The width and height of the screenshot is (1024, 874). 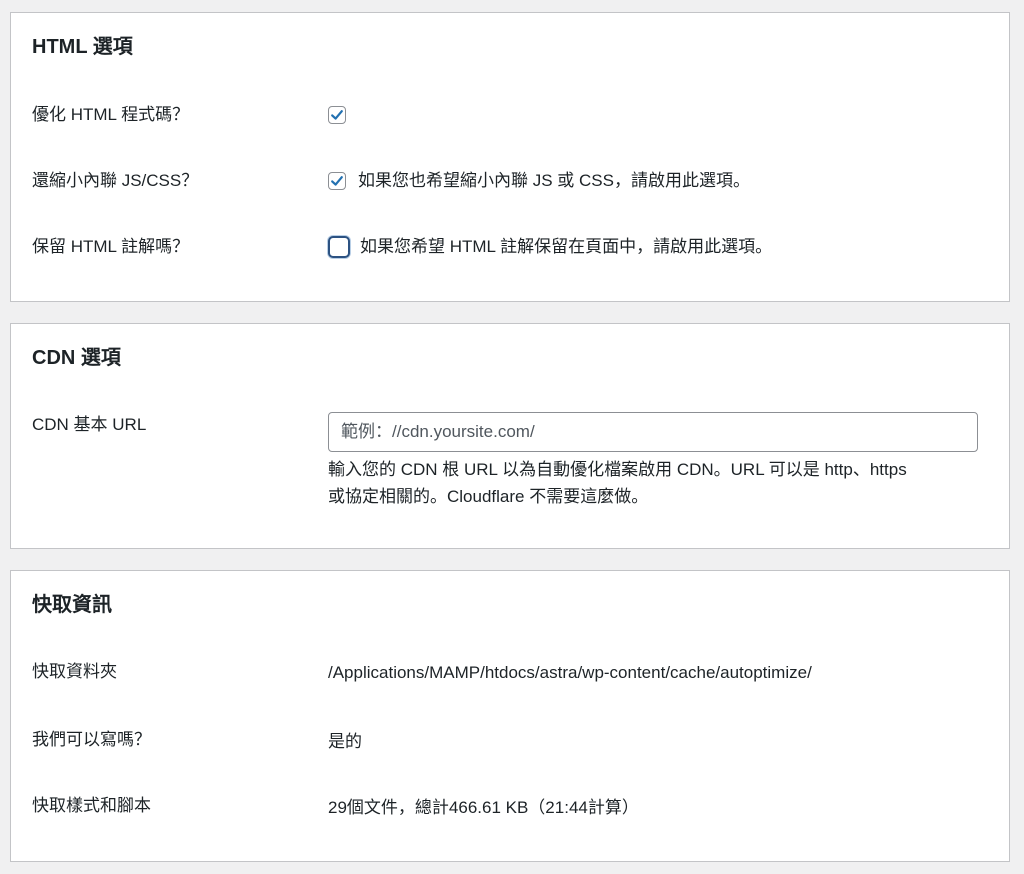 I want to click on optimize-html-checkbox, so click(x=337, y=115).